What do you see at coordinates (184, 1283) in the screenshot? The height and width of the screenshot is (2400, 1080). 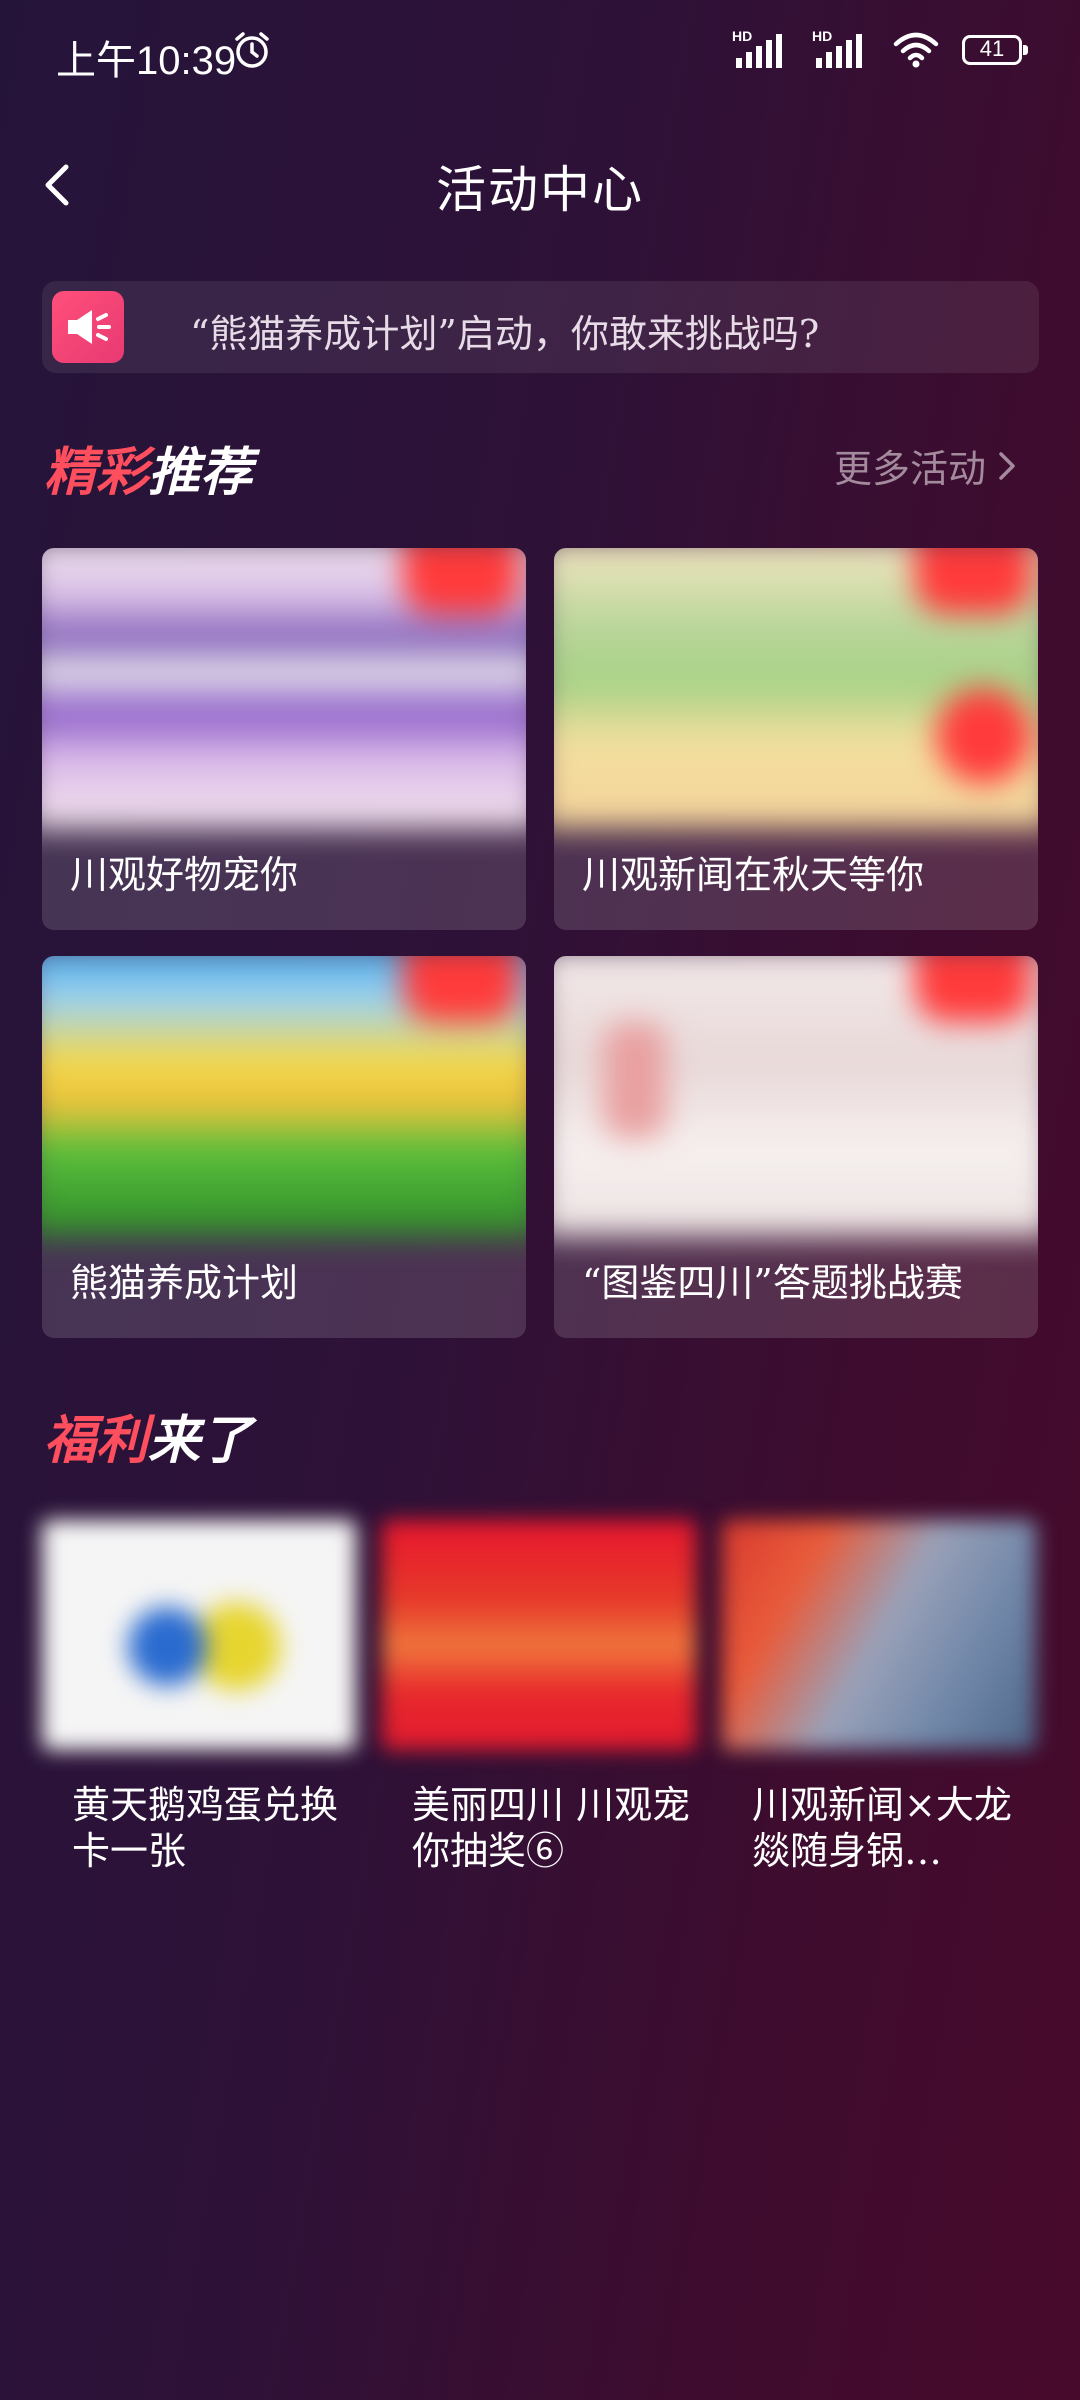 I see `activity-card-label: 熊猫养成计划` at bounding box center [184, 1283].